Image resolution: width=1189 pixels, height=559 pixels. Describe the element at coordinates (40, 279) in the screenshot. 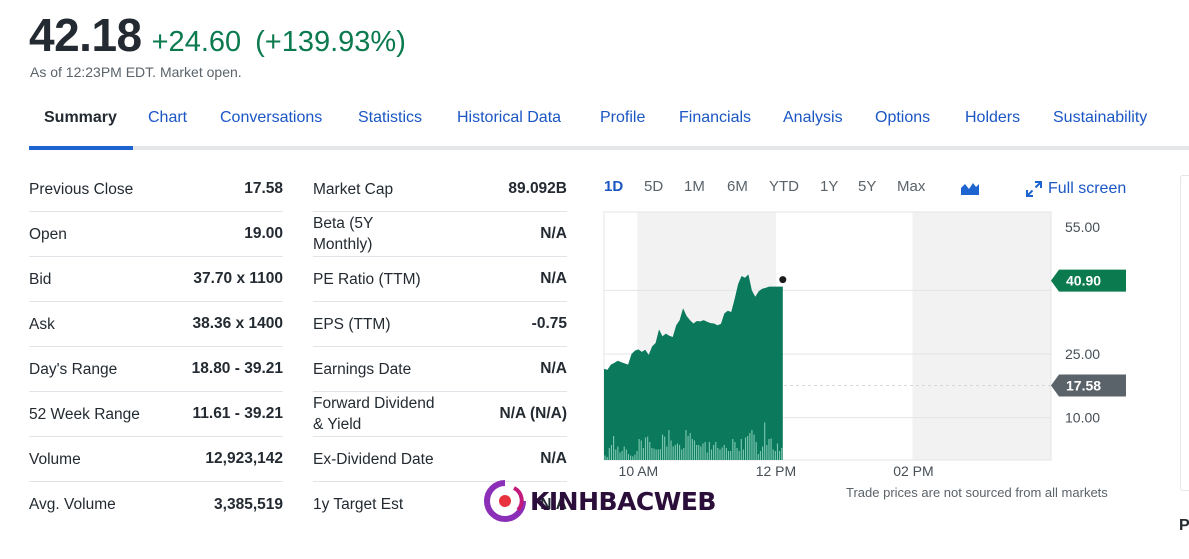

I see `stat-label: Bid` at that location.